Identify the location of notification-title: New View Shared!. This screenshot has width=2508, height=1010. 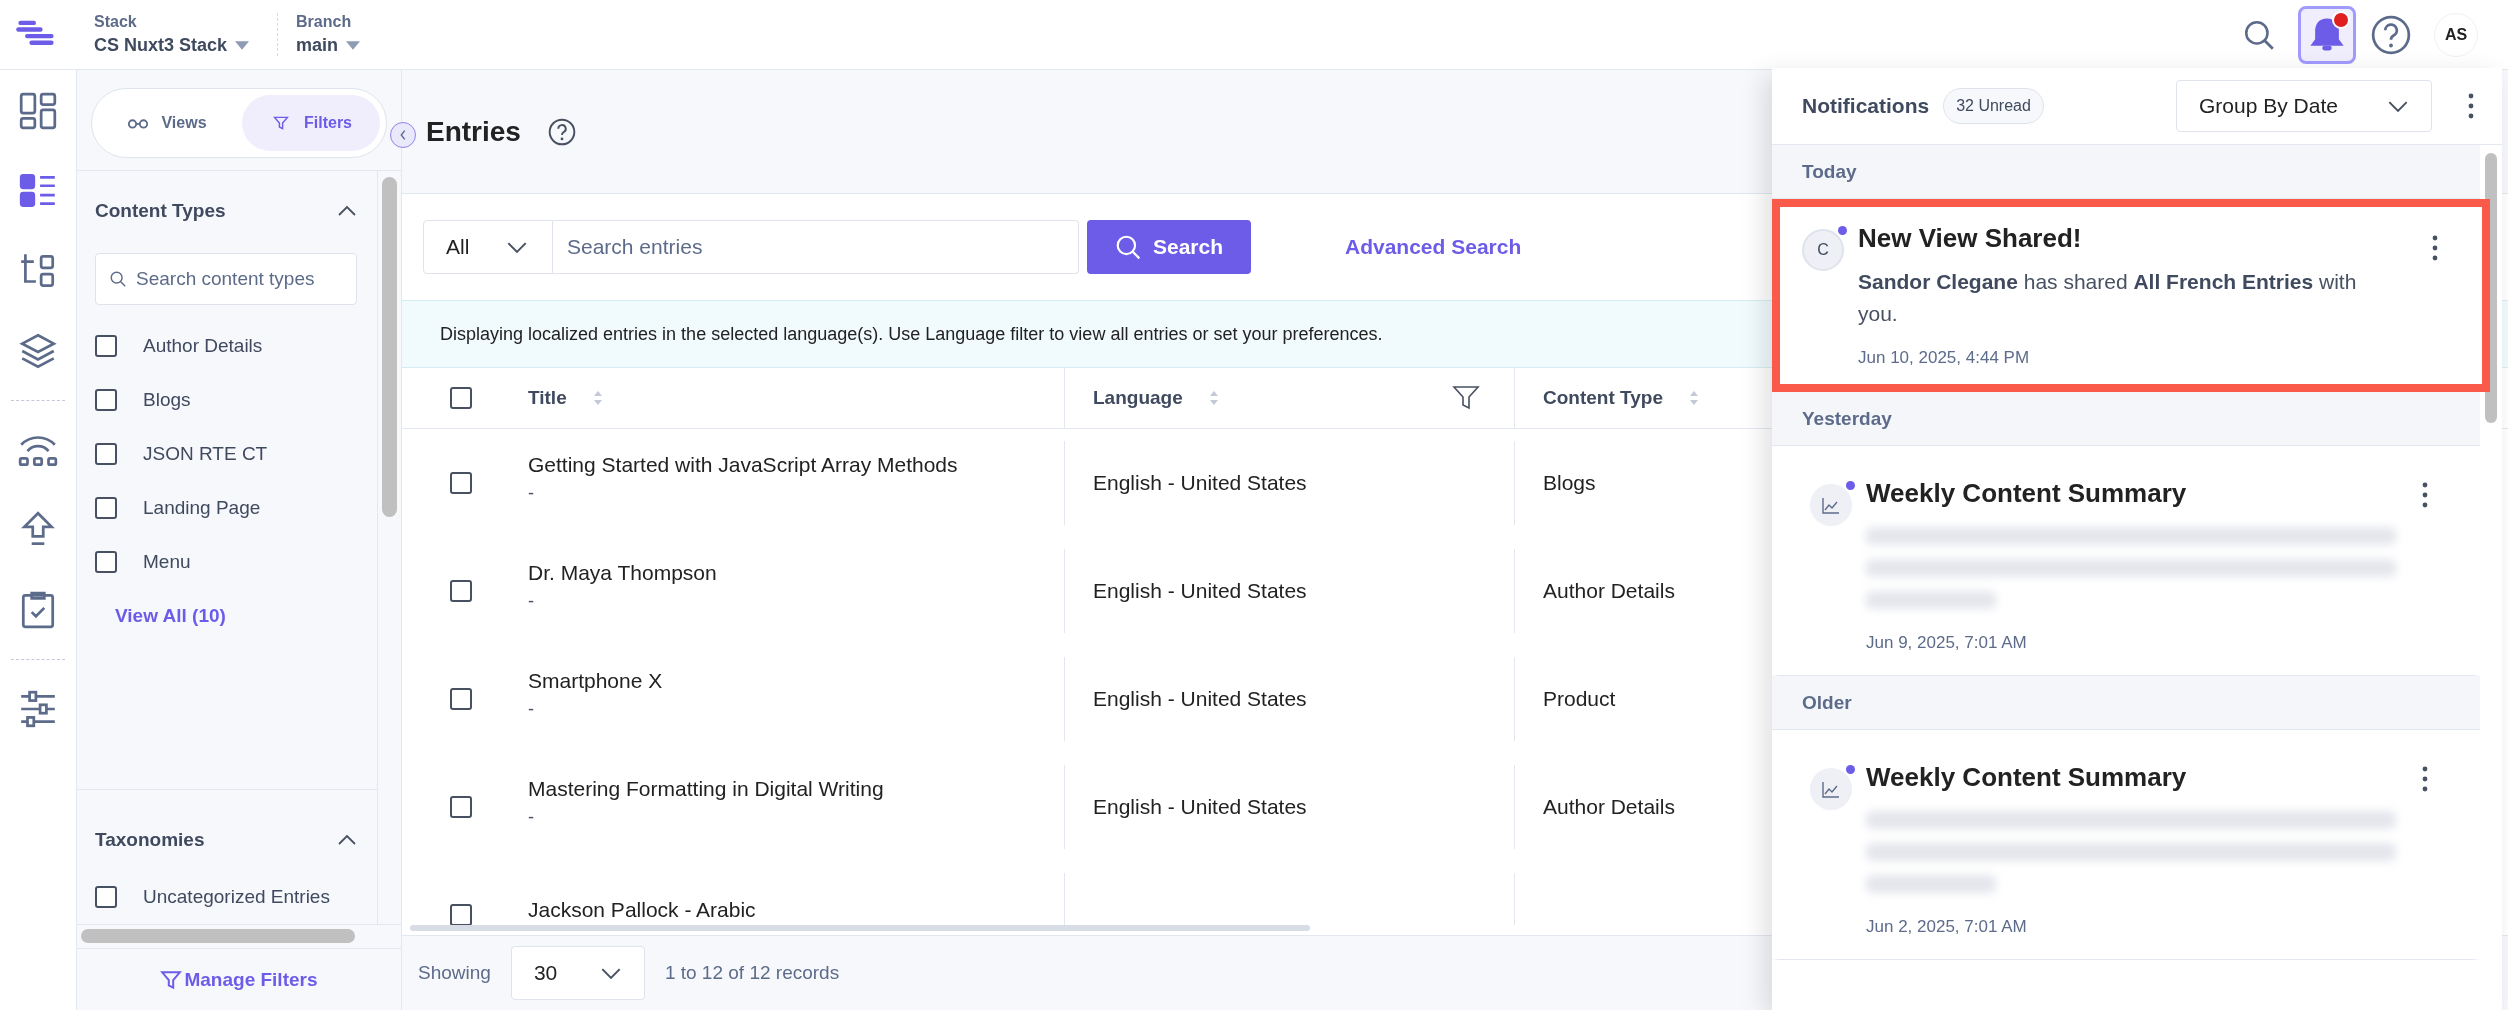
(1970, 238).